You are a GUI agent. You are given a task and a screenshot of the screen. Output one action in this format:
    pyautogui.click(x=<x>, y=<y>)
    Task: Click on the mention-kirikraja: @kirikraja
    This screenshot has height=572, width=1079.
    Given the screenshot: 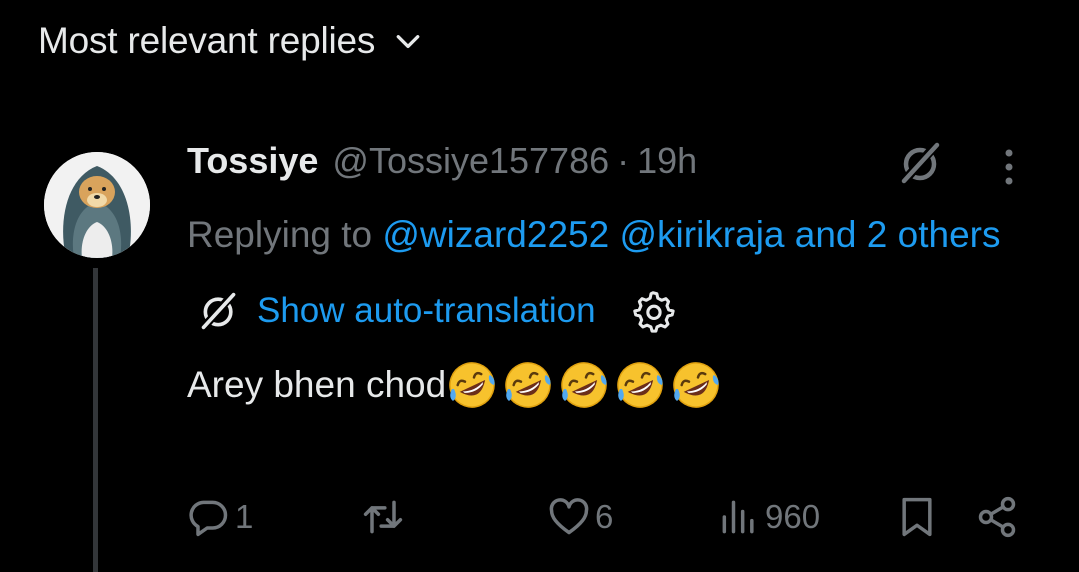 What is the action you would take?
    pyautogui.click(x=701, y=234)
    